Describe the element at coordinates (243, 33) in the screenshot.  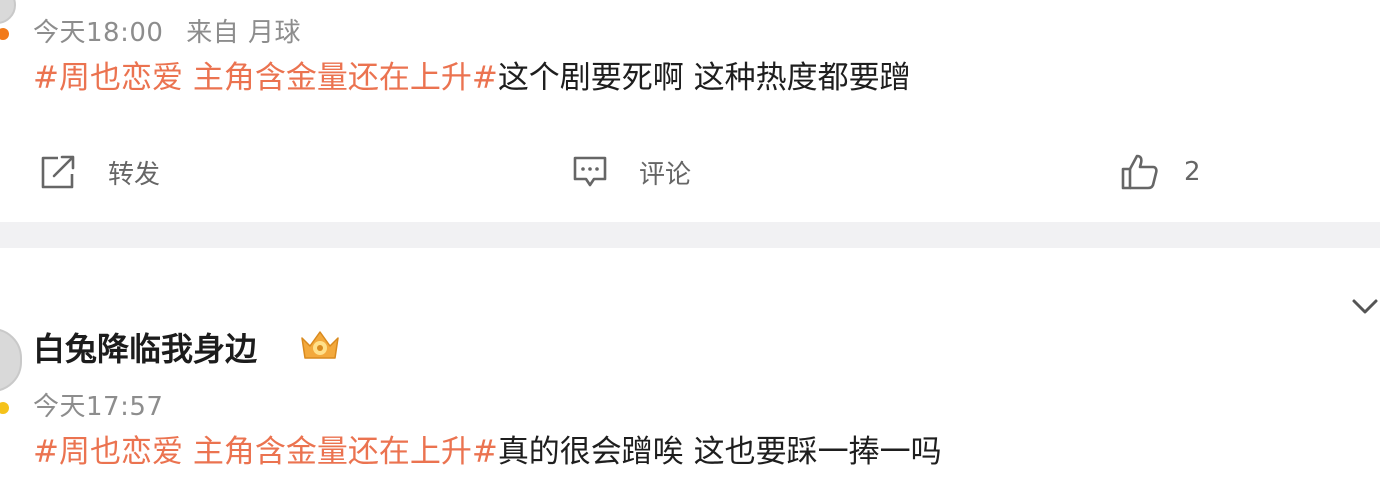
I see `post-source: 来自 月球` at that location.